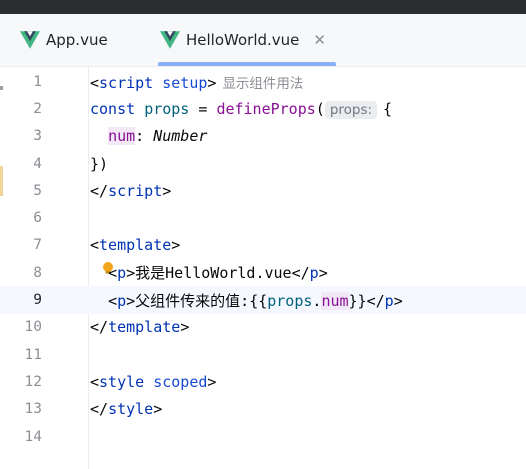  I want to click on line-code: </template>, so click(140, 327).